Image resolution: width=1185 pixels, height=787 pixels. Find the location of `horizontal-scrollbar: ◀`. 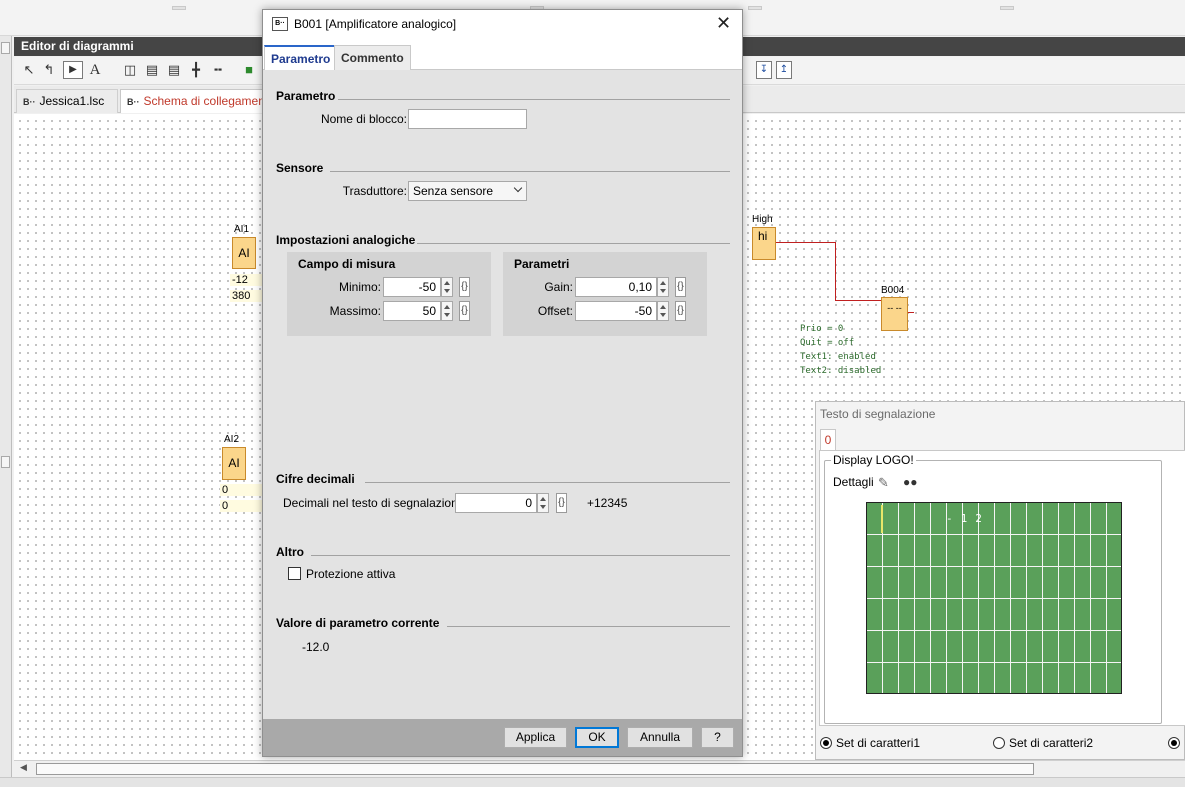

horizontal-scrollbar: ◀ is located at coordinates (599, 768).